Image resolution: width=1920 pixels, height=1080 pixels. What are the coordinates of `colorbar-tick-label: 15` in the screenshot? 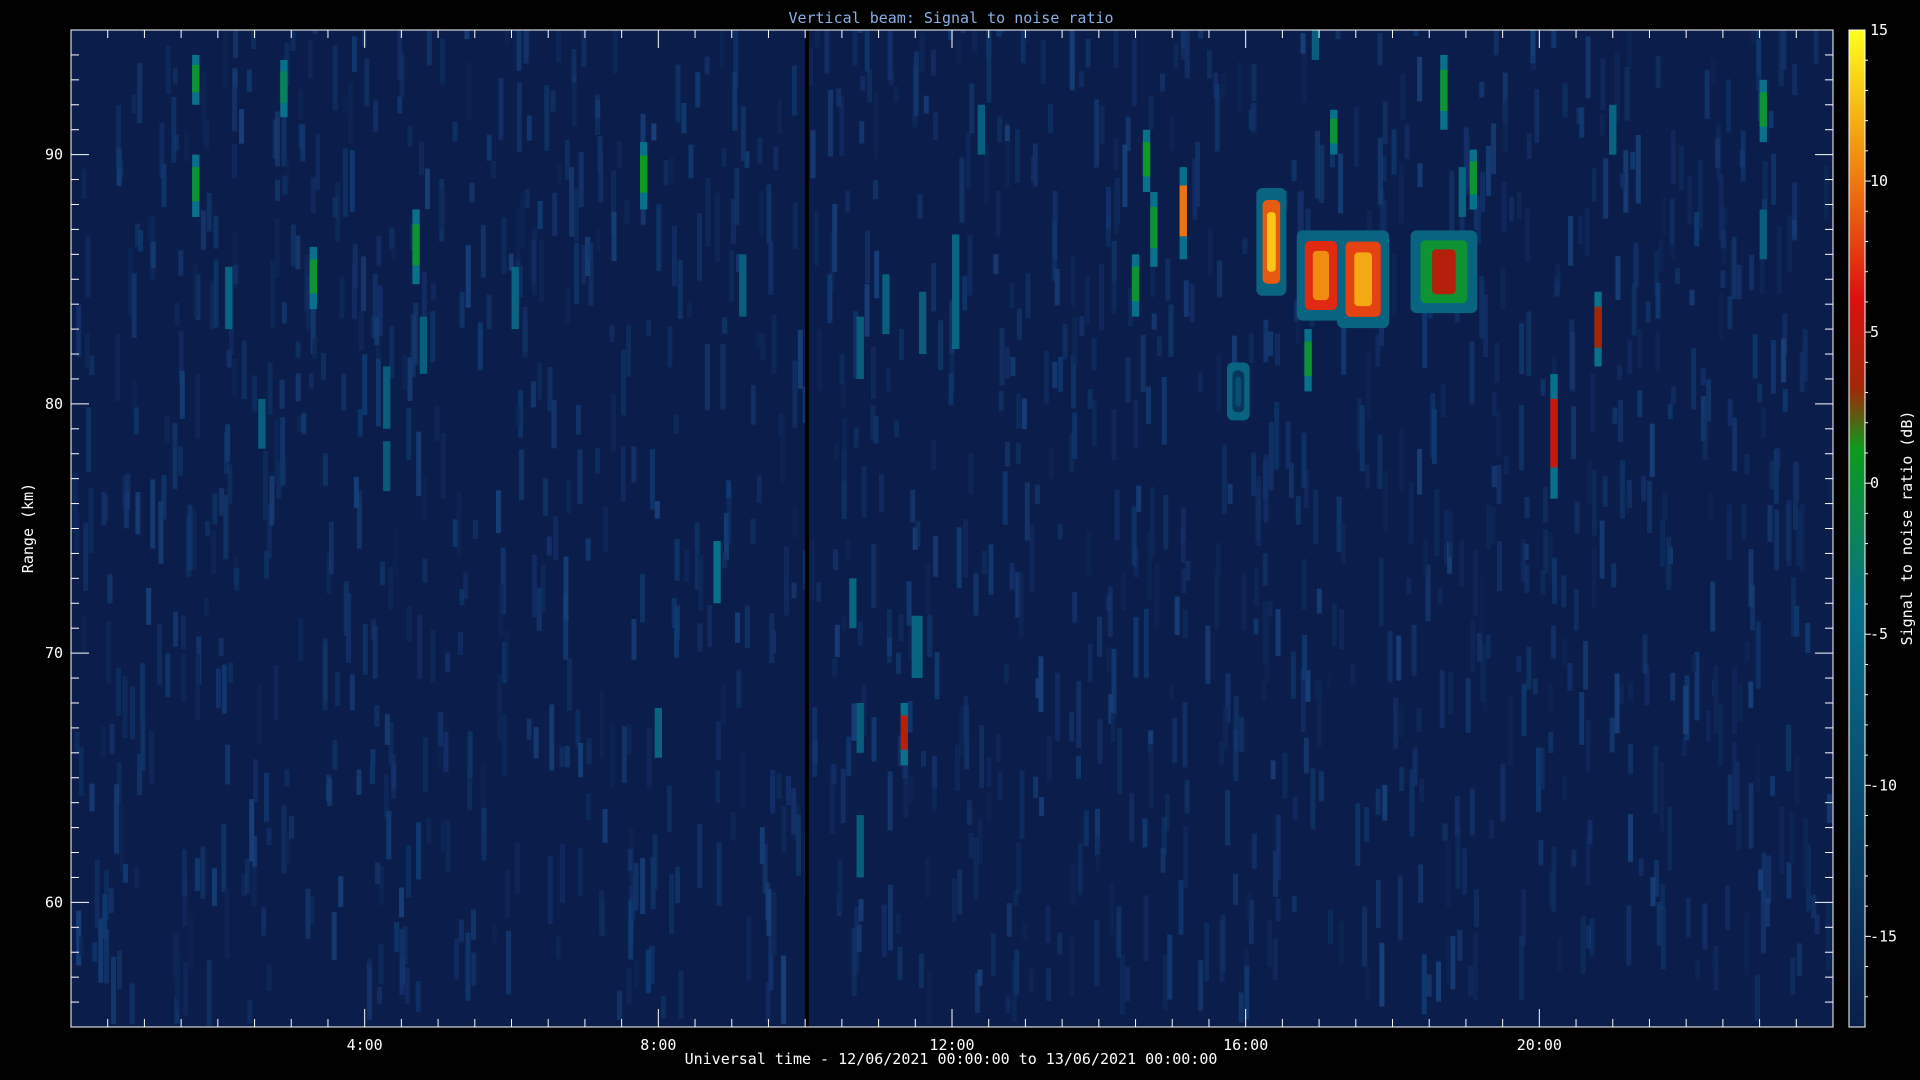 It's located at (1879, 30).